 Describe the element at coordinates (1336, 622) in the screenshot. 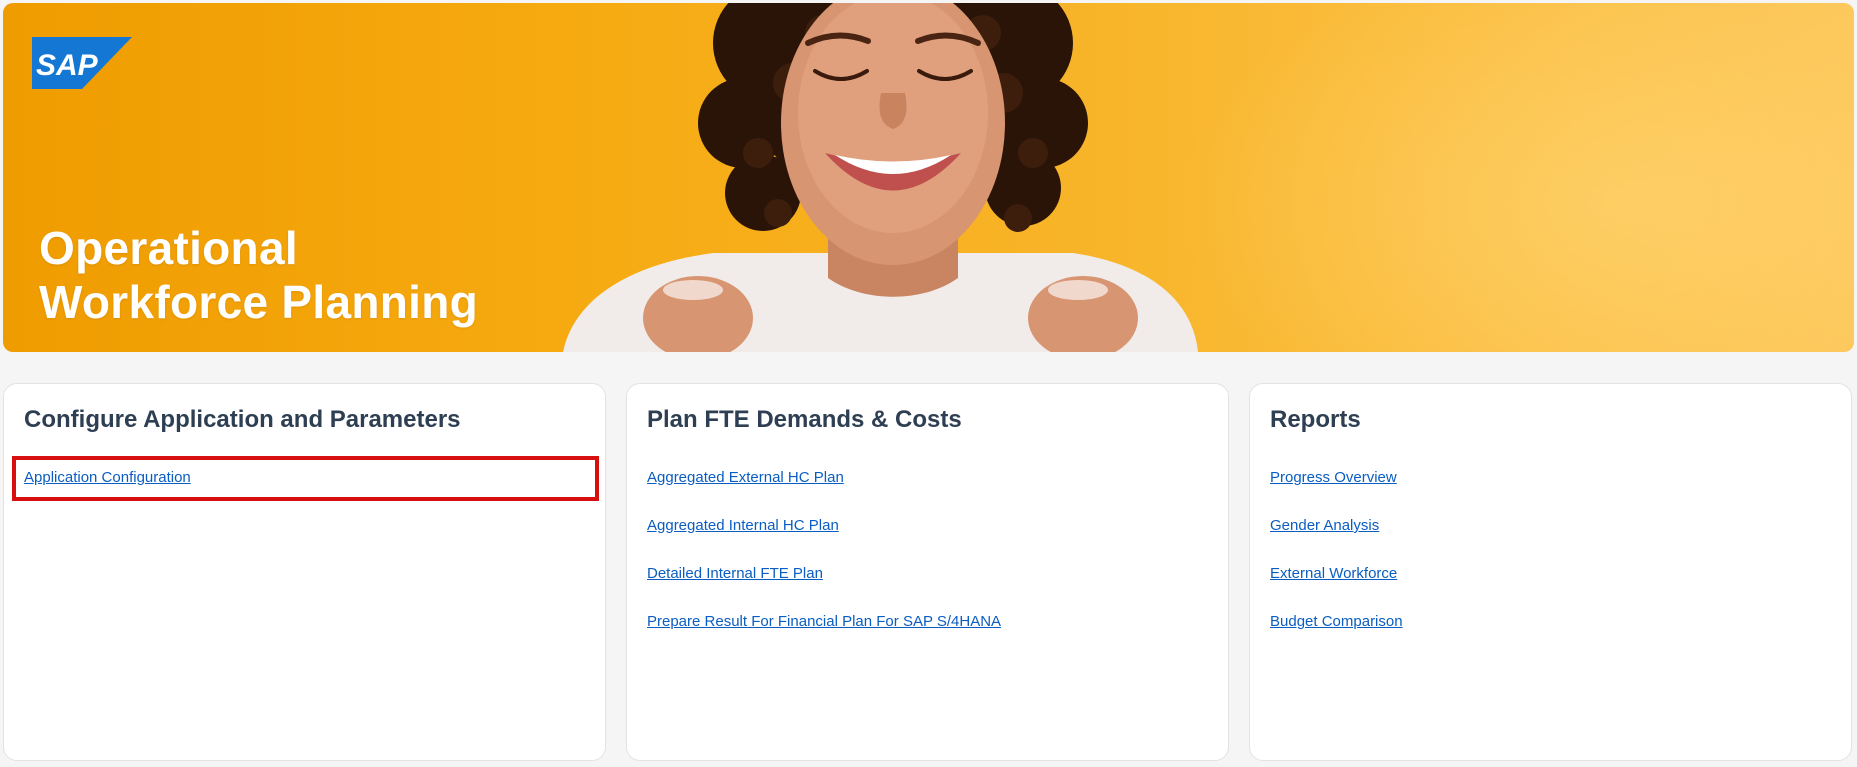

I see `link-budget-comparison: Budget Comparison` at that location.